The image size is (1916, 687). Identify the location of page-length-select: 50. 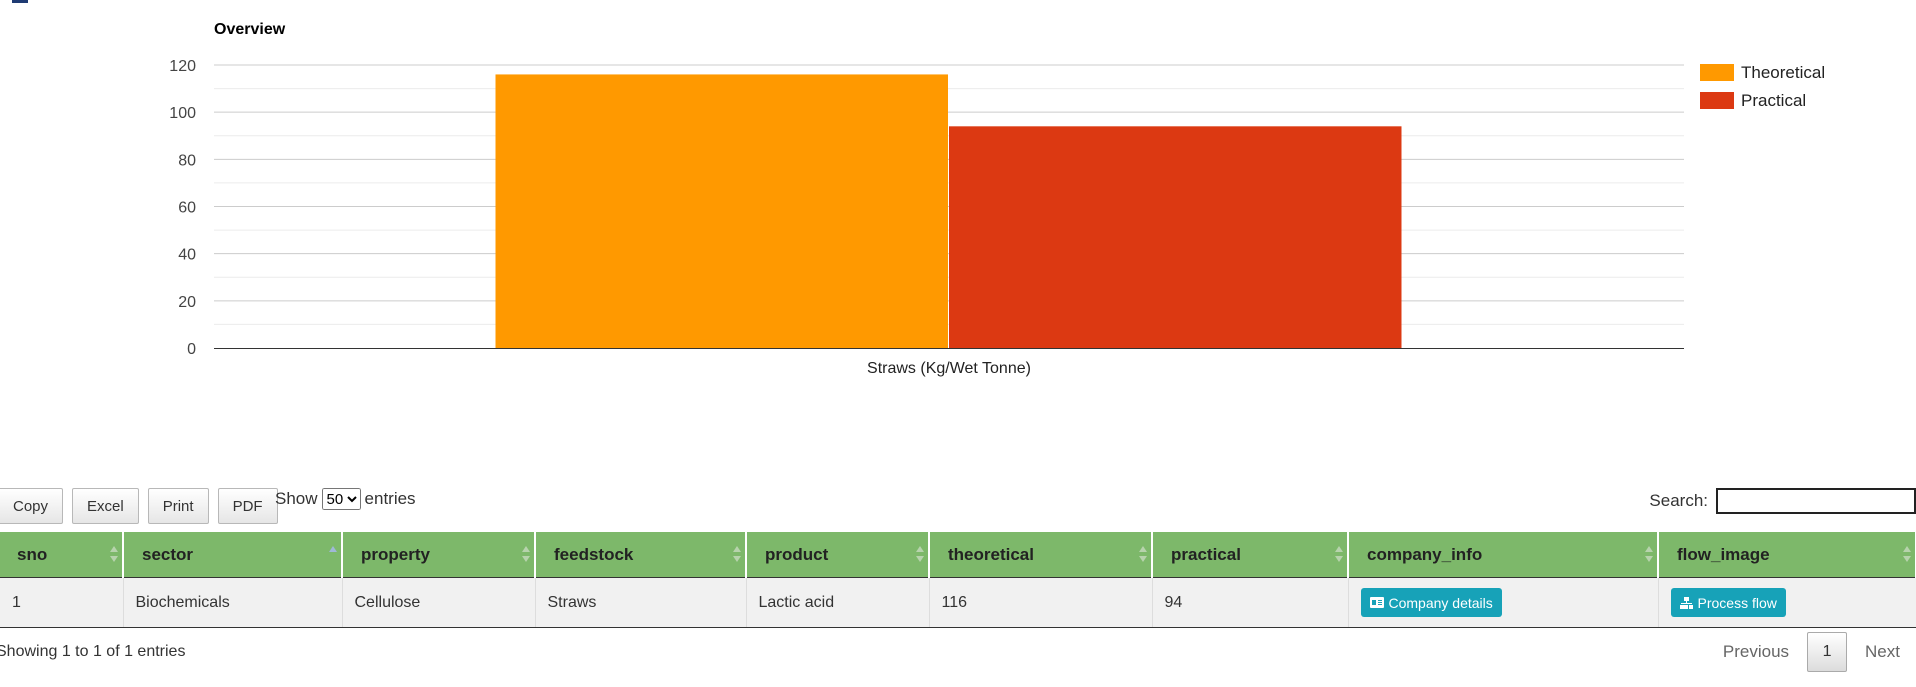
(341, 499).